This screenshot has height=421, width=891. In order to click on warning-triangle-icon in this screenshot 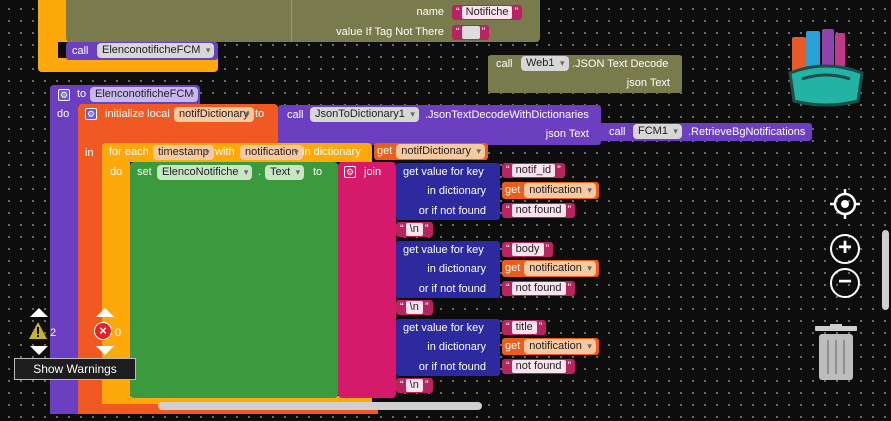, I will do `click(38, 330)`.